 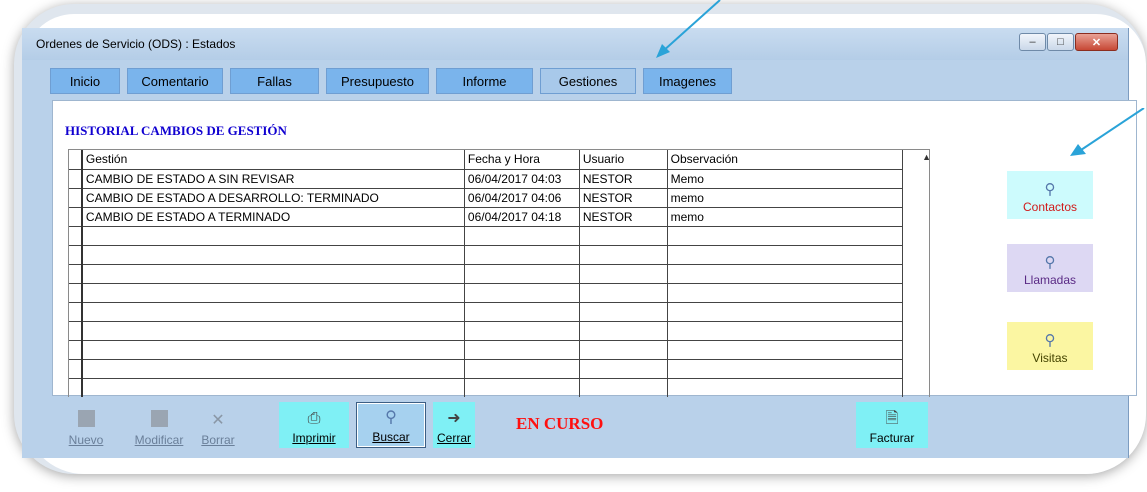 What do you see at coordinates (522, 179) in the screenshot?
I see `cell-fecha: 06/04/2017 04:03` at bounding box center [522, 179].